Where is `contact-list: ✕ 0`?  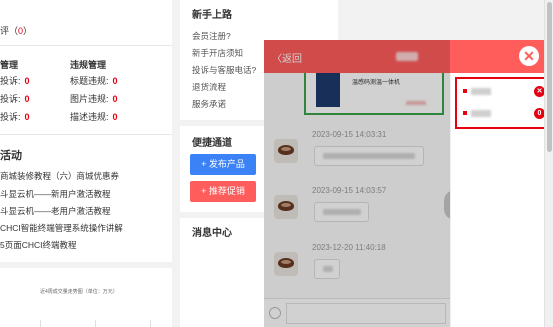
contact-list: ✕ 0 is located at coordinates (500, 200).